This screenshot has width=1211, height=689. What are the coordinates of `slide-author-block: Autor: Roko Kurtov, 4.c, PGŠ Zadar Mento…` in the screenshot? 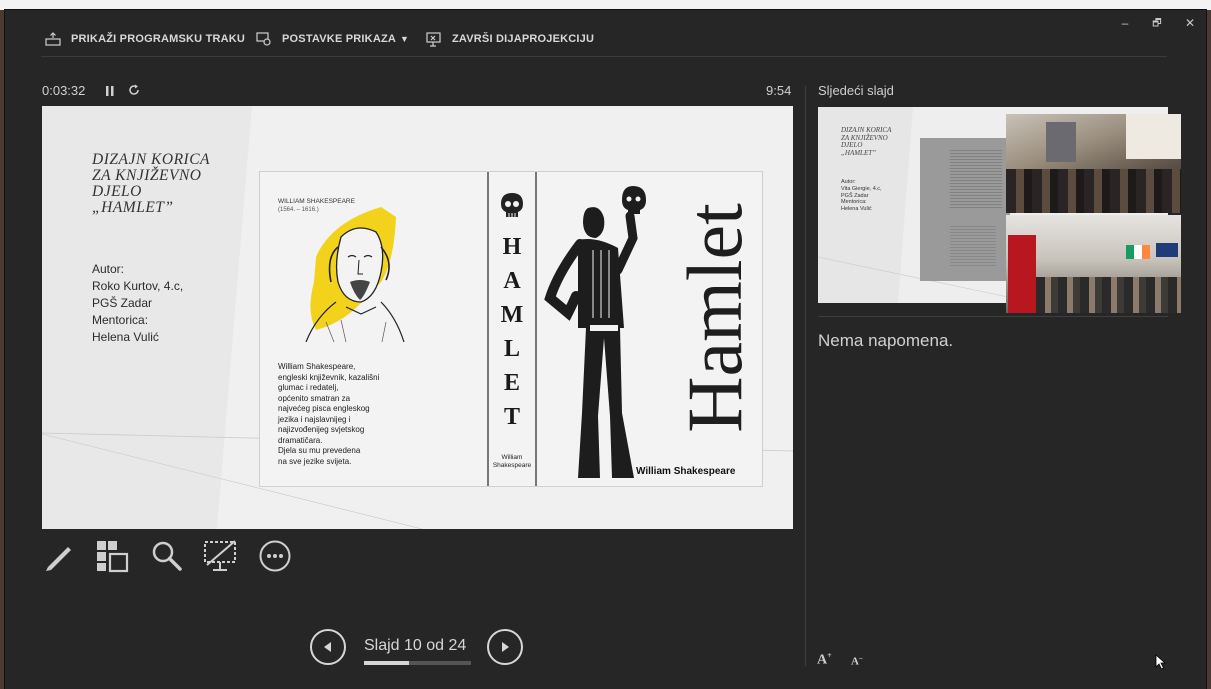 It's located at (138, 303).